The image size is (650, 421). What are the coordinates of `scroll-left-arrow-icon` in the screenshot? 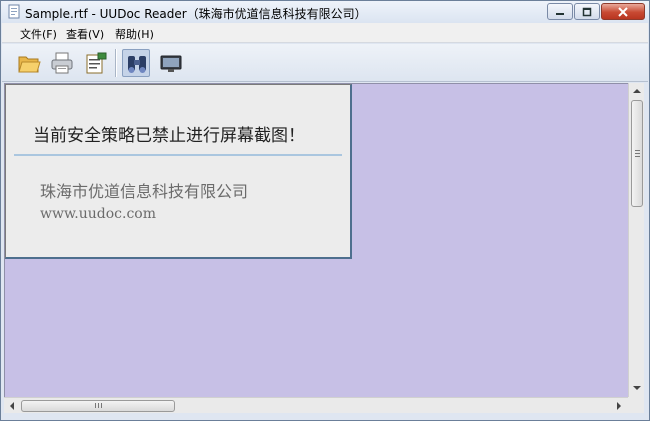 It's located at (12, 406).